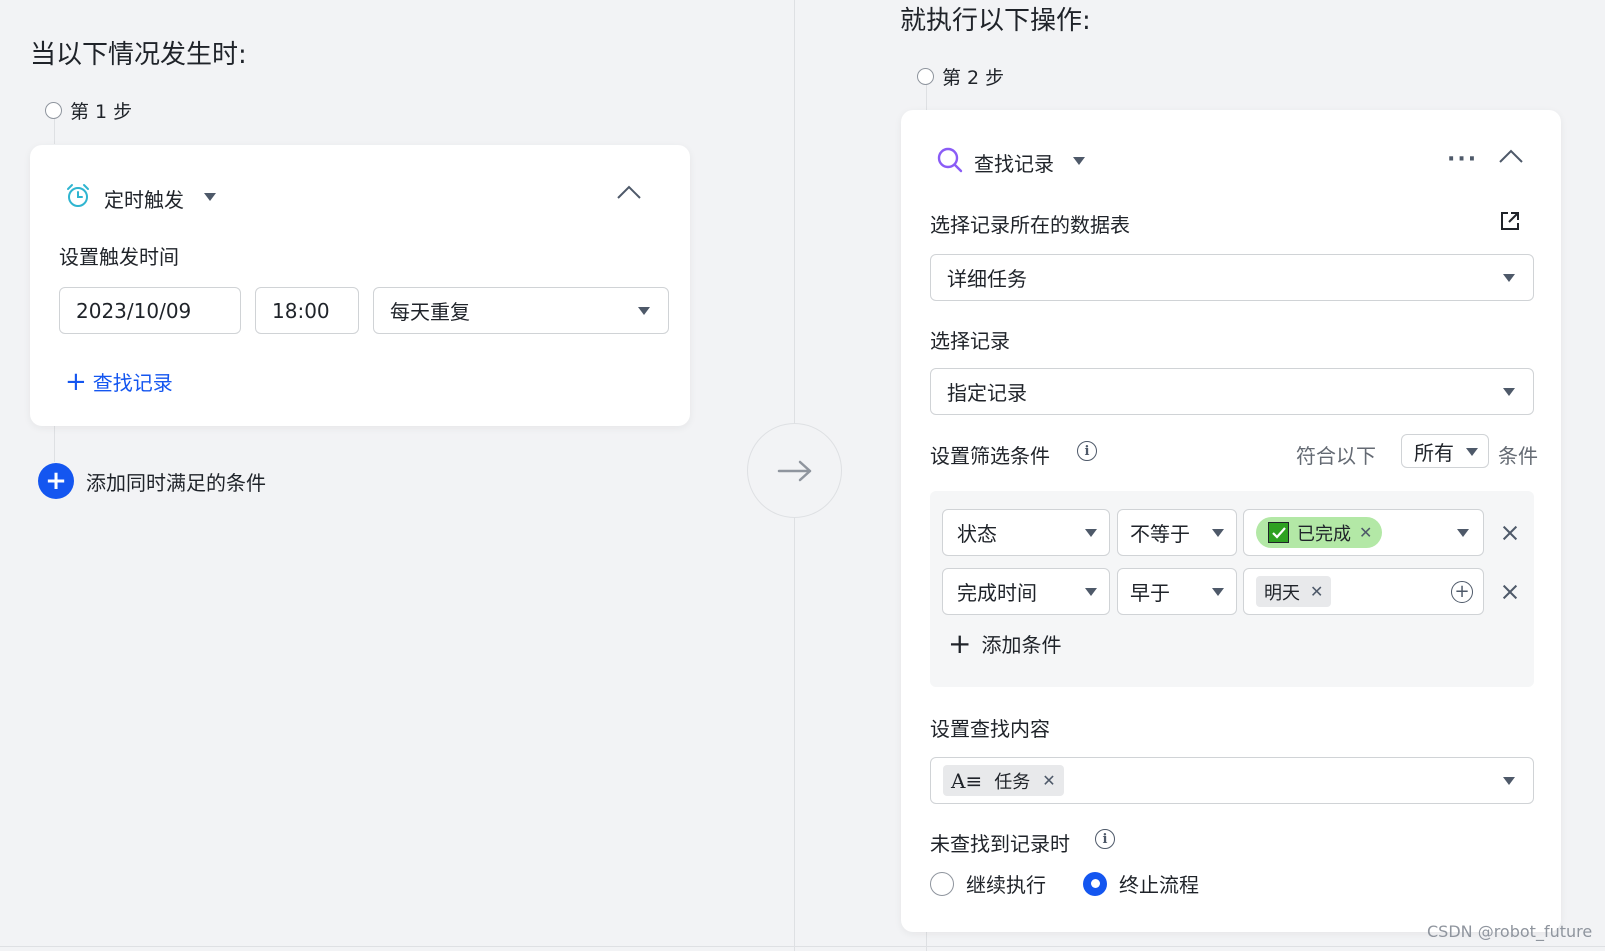  What do you see at coordinates (1232, 391) in the screenshot?
I see `record-select: 指定记录` at bounding box center [1232, 391].